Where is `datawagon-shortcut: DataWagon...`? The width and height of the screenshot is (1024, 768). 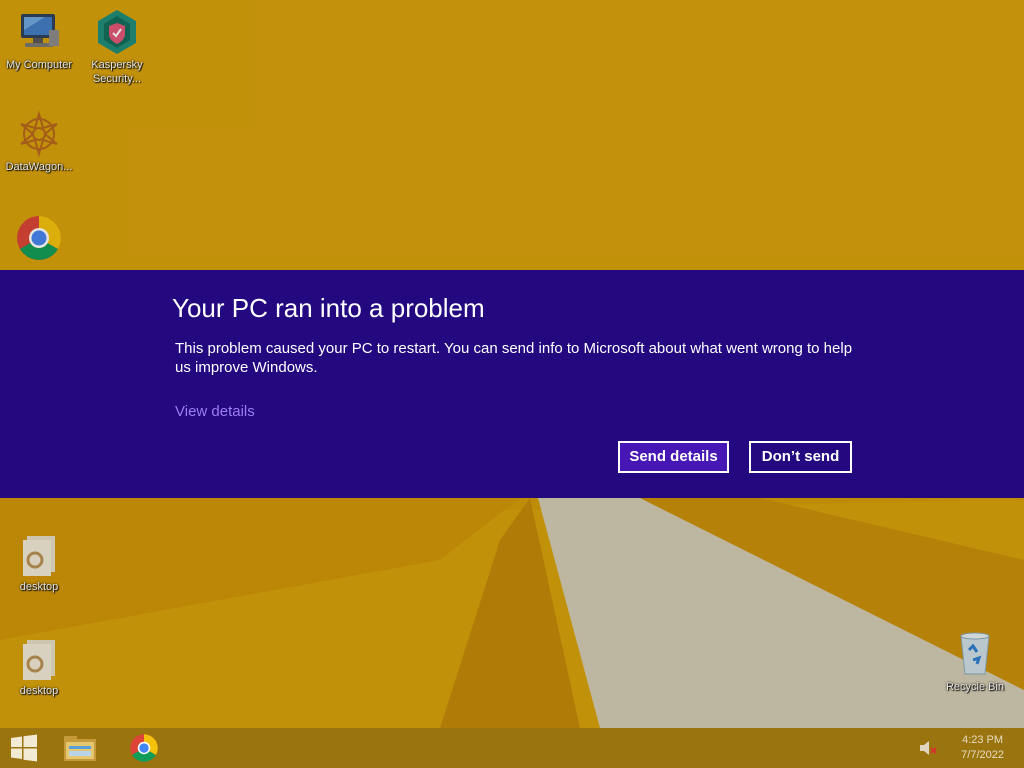
datawagon-shortcut: DataWagon... is located at coordinates (39, 142).